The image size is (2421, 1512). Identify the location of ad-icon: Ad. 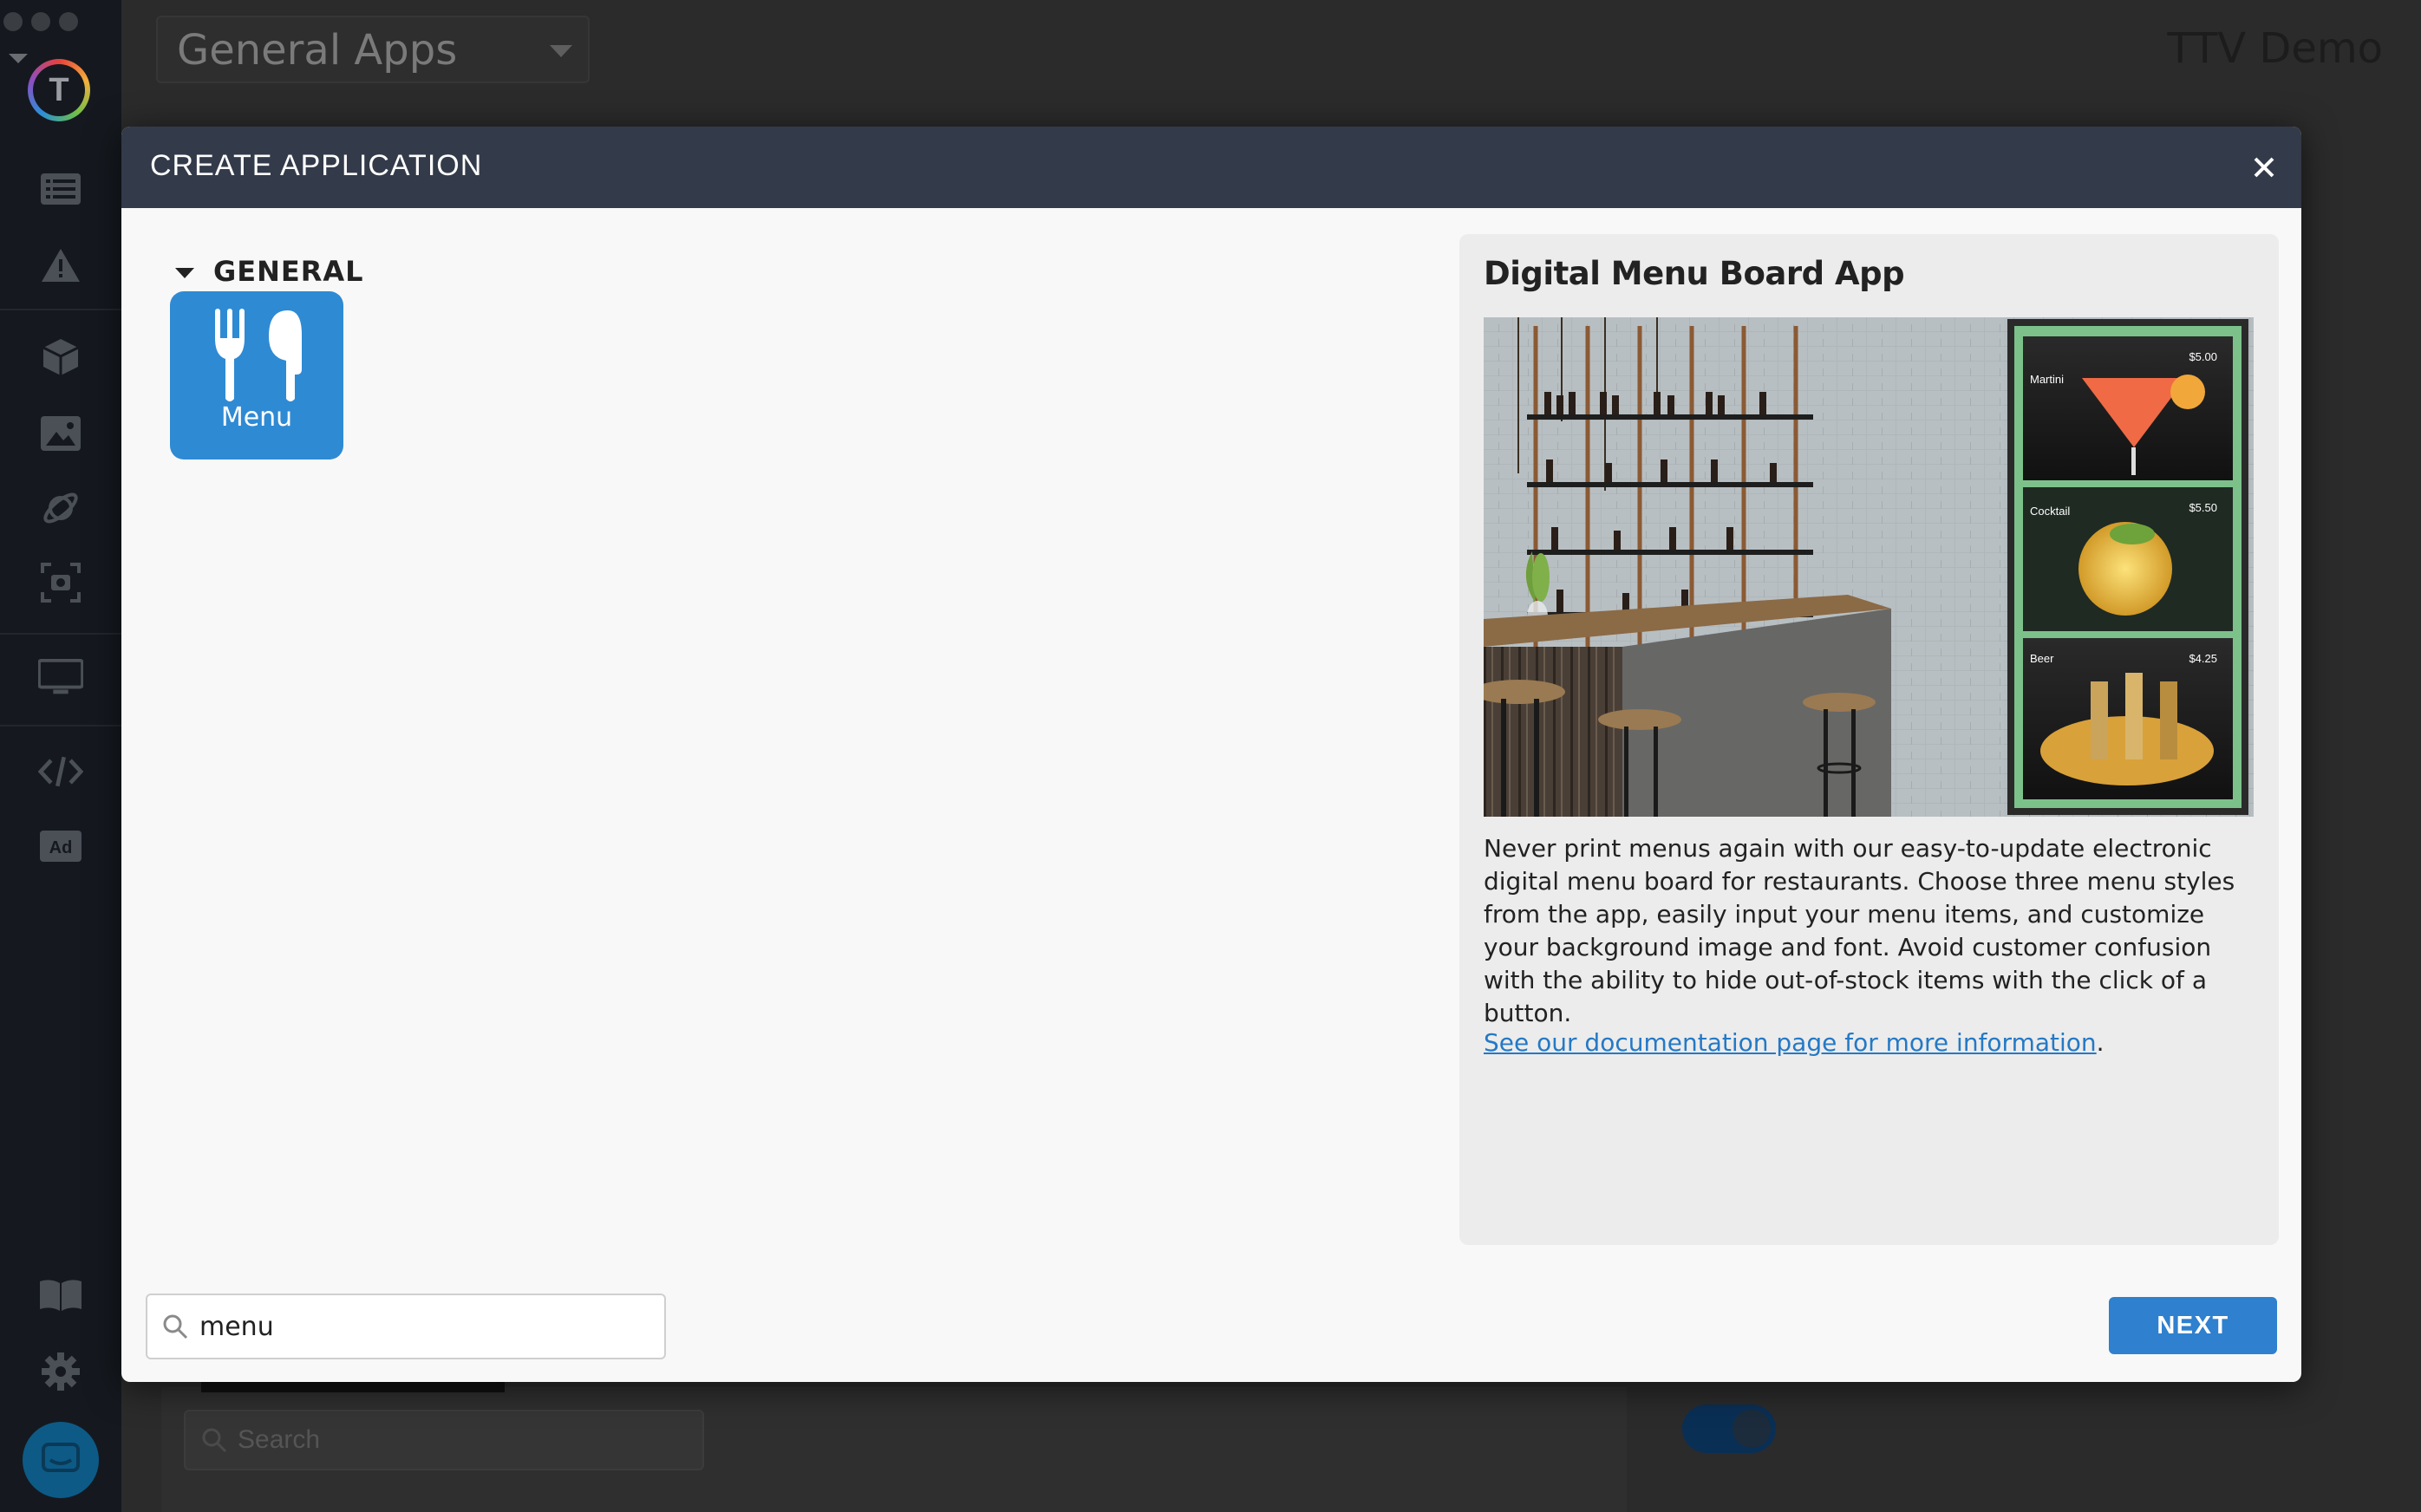
(60, 847).